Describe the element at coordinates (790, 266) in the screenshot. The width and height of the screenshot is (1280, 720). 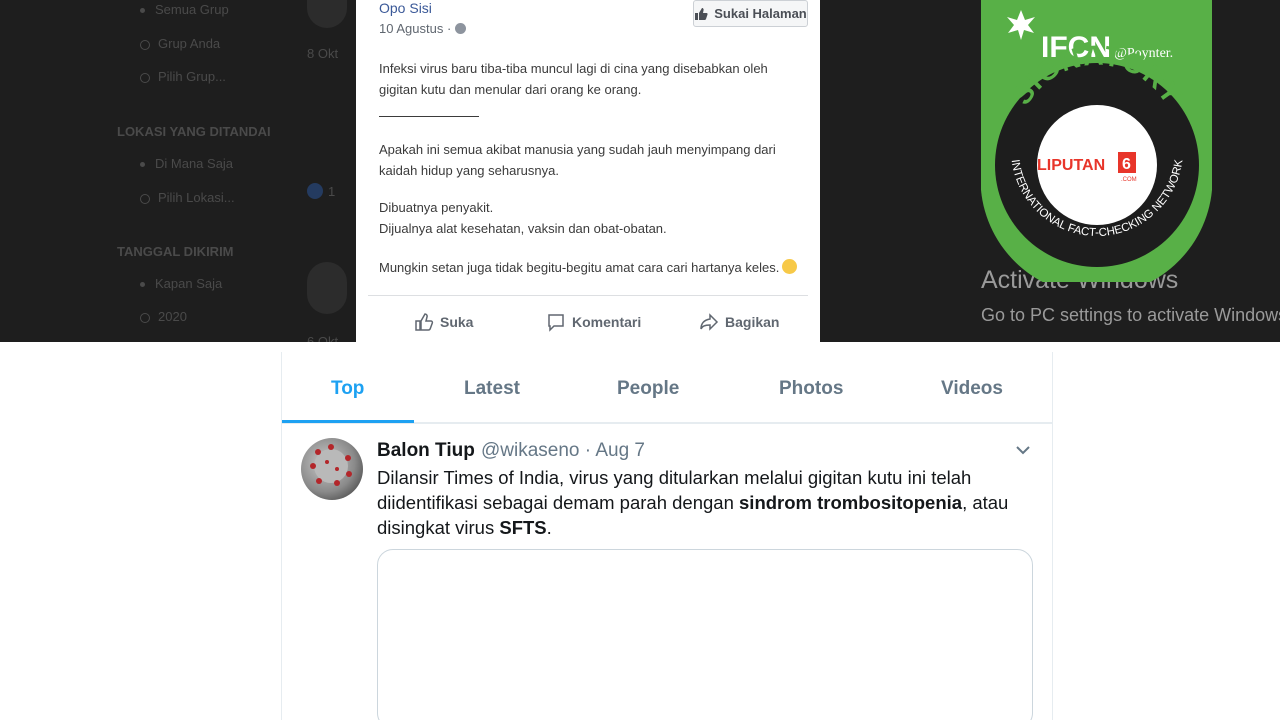
I see `grin-emoji-icon` at that location.